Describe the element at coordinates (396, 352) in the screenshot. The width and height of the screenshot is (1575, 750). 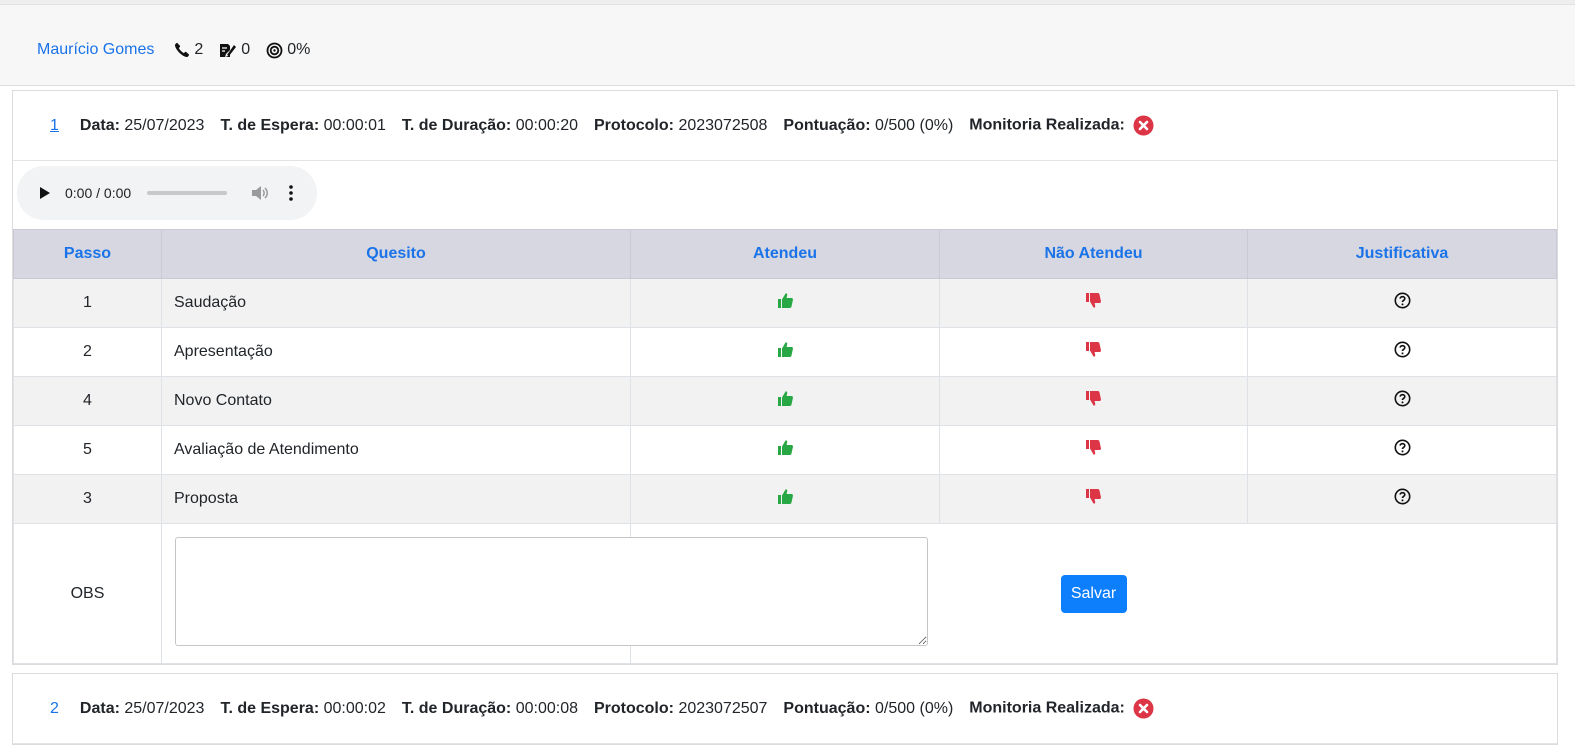
I see `criterion-cell: Apresentação` at that location.